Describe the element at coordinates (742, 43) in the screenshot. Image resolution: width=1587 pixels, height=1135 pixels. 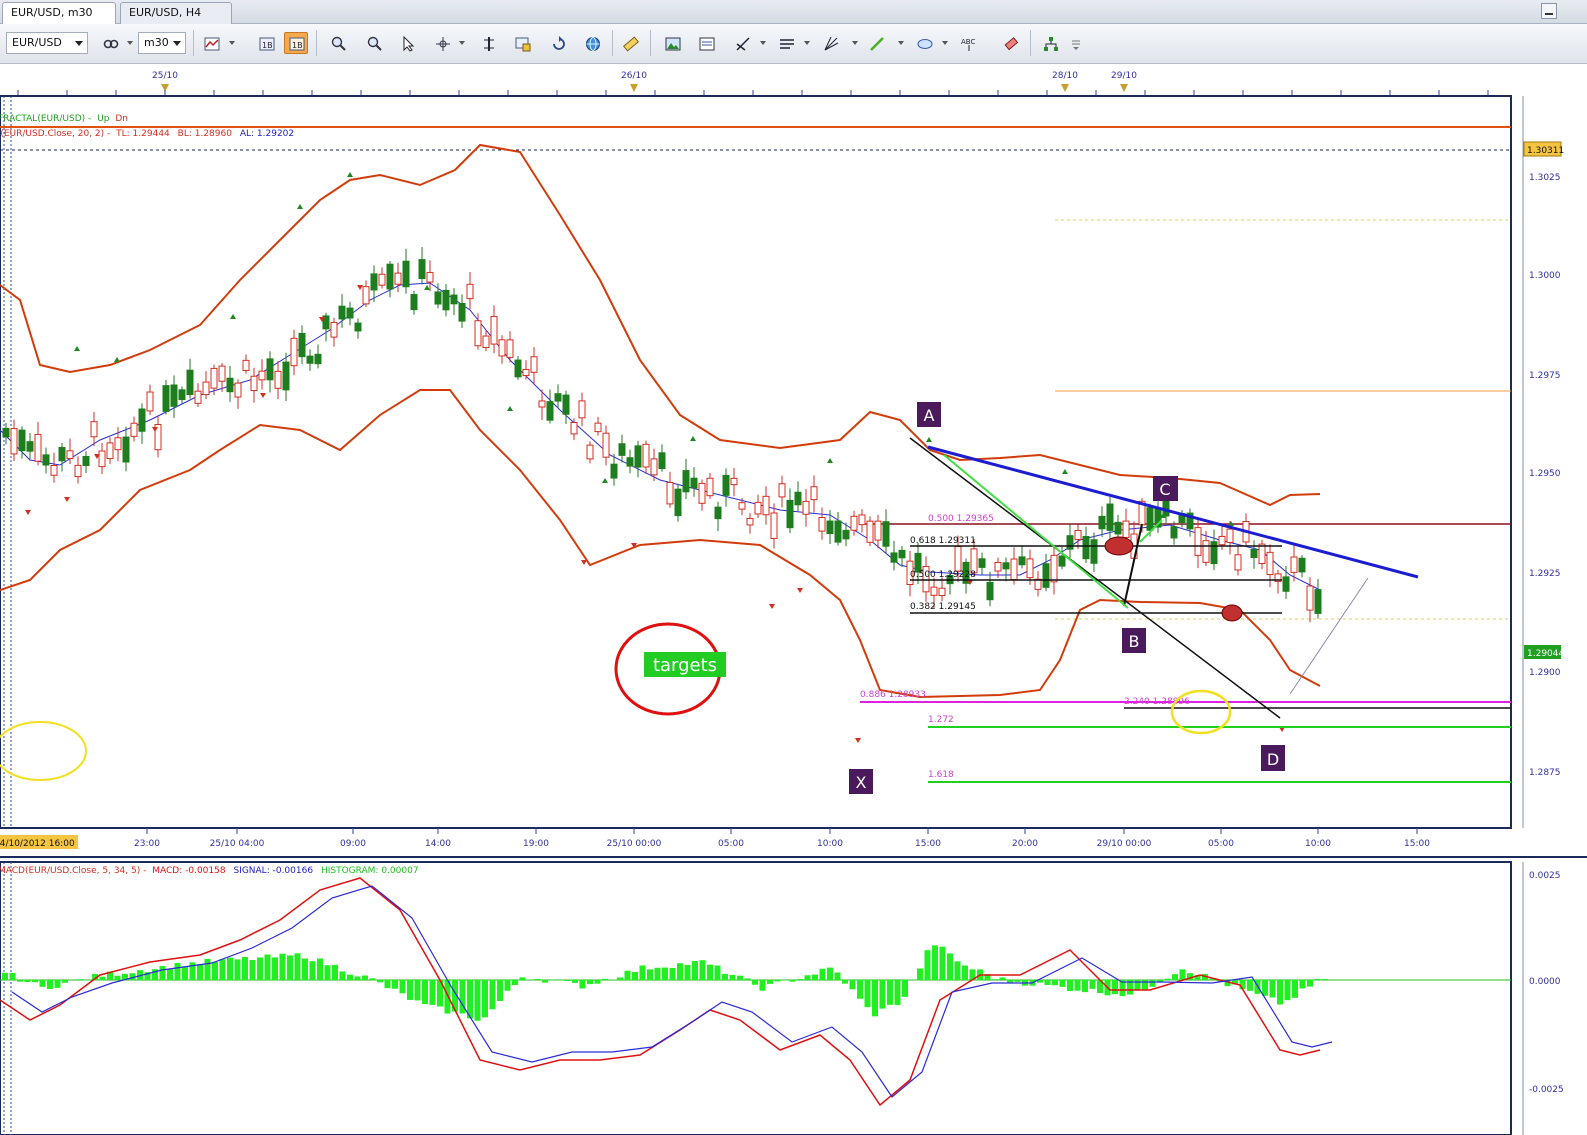
I see `draw-lines-icon` at that location.